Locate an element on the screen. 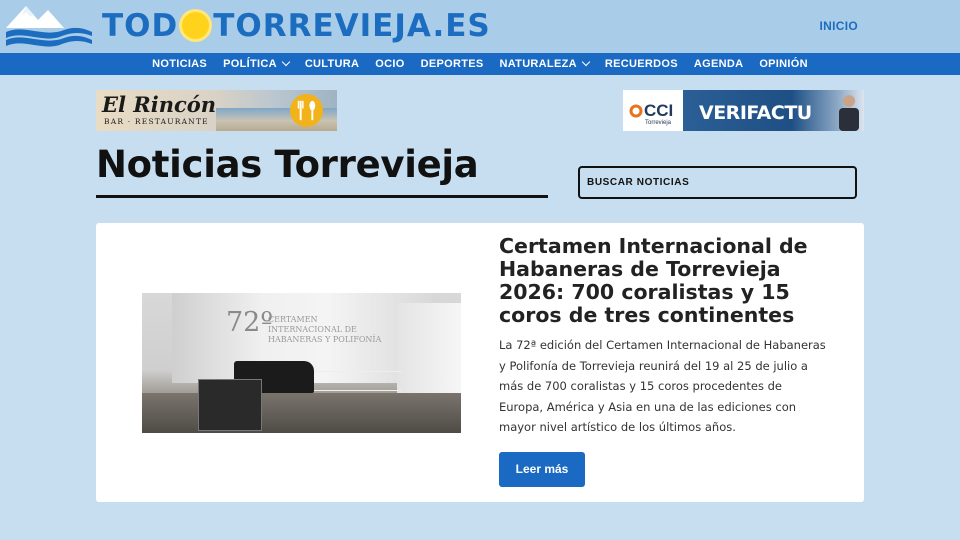 The image size is (960, 540). nav-item-label: AGENDA is located at coordinates (718, 64).